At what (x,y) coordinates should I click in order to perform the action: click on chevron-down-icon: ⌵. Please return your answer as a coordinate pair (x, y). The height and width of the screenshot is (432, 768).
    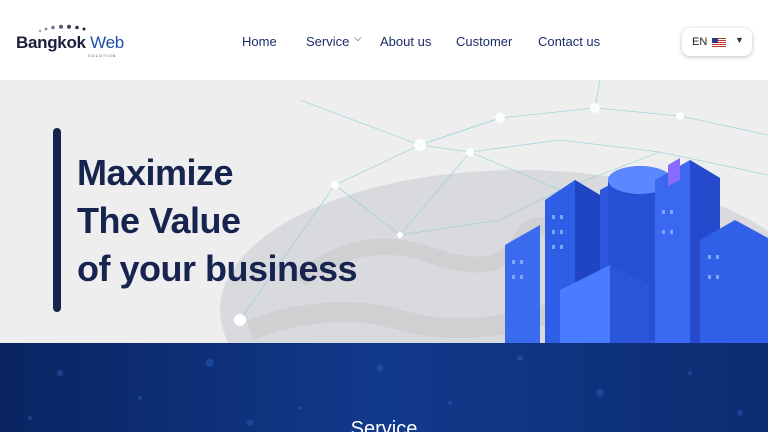
    Looking at the image, I should click on (358, 38).